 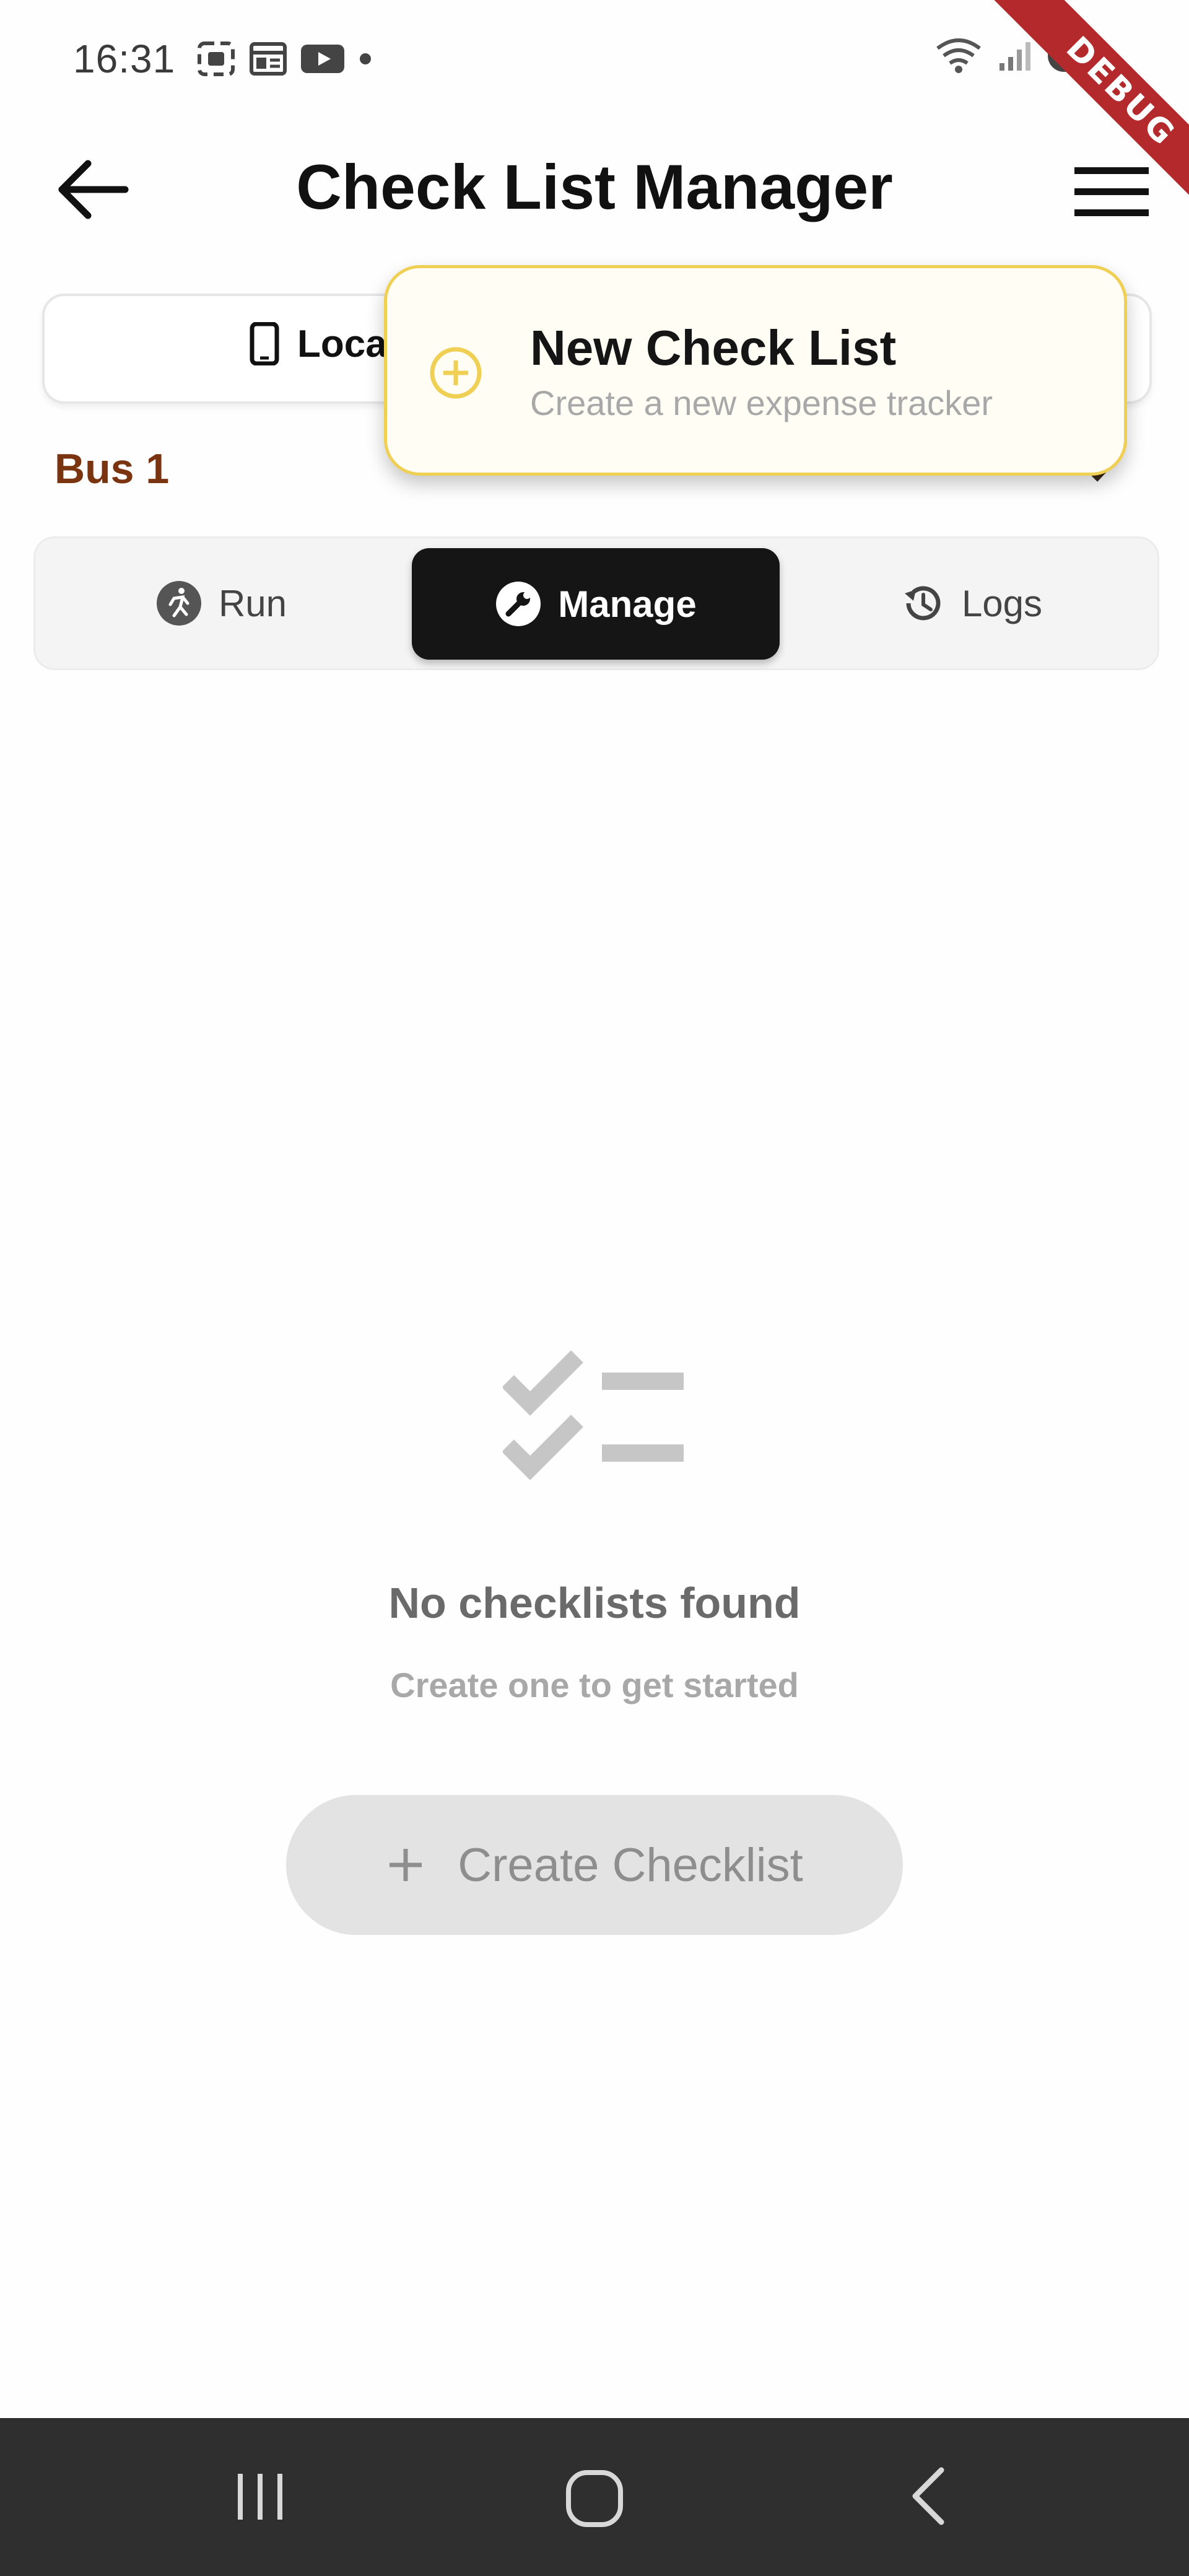 What do you see at coordinates (922, 603) in the screenshot?
I see `history-icon` at bounding box center [922, 603].